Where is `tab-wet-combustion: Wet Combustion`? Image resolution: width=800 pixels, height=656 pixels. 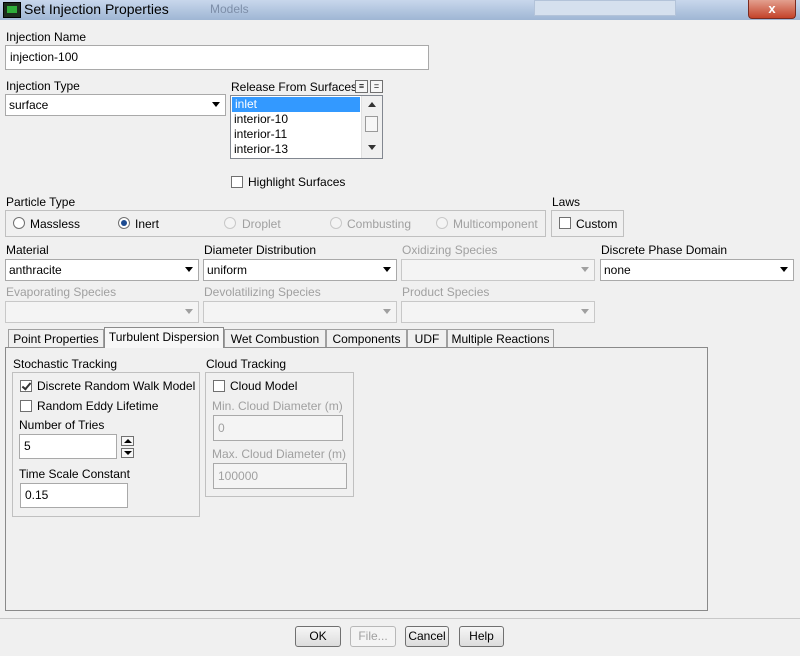 tab-wet-combustion: Wet Combustion is located at coordinates (275, 338).